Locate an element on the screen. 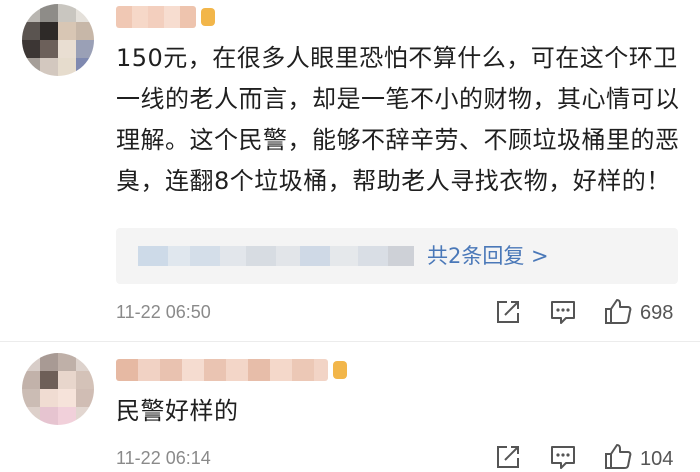  reply-box: 共2条回复 > is located at coordinates (397, 256).